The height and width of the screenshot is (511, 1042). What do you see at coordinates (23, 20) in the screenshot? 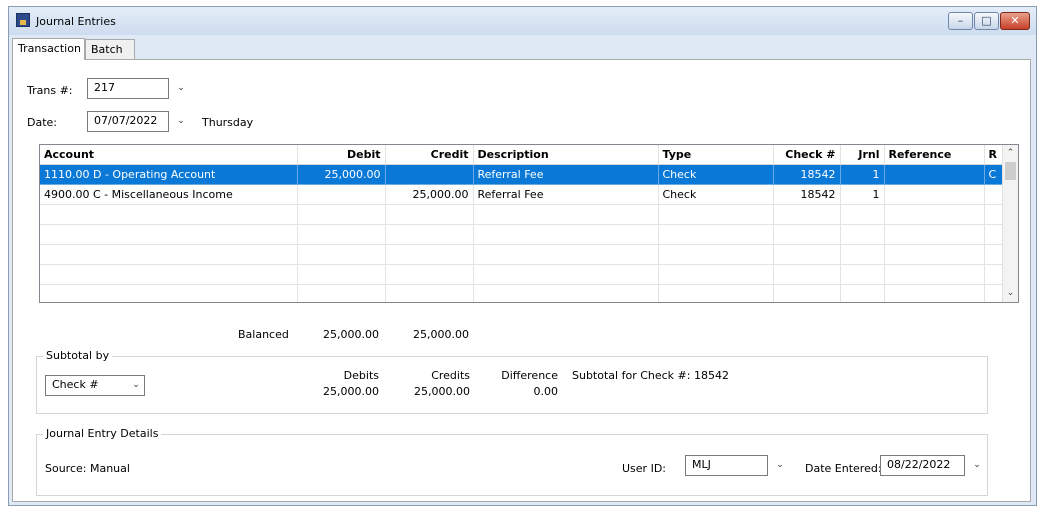
I see `app-icon` at bounding box center [23, 20].